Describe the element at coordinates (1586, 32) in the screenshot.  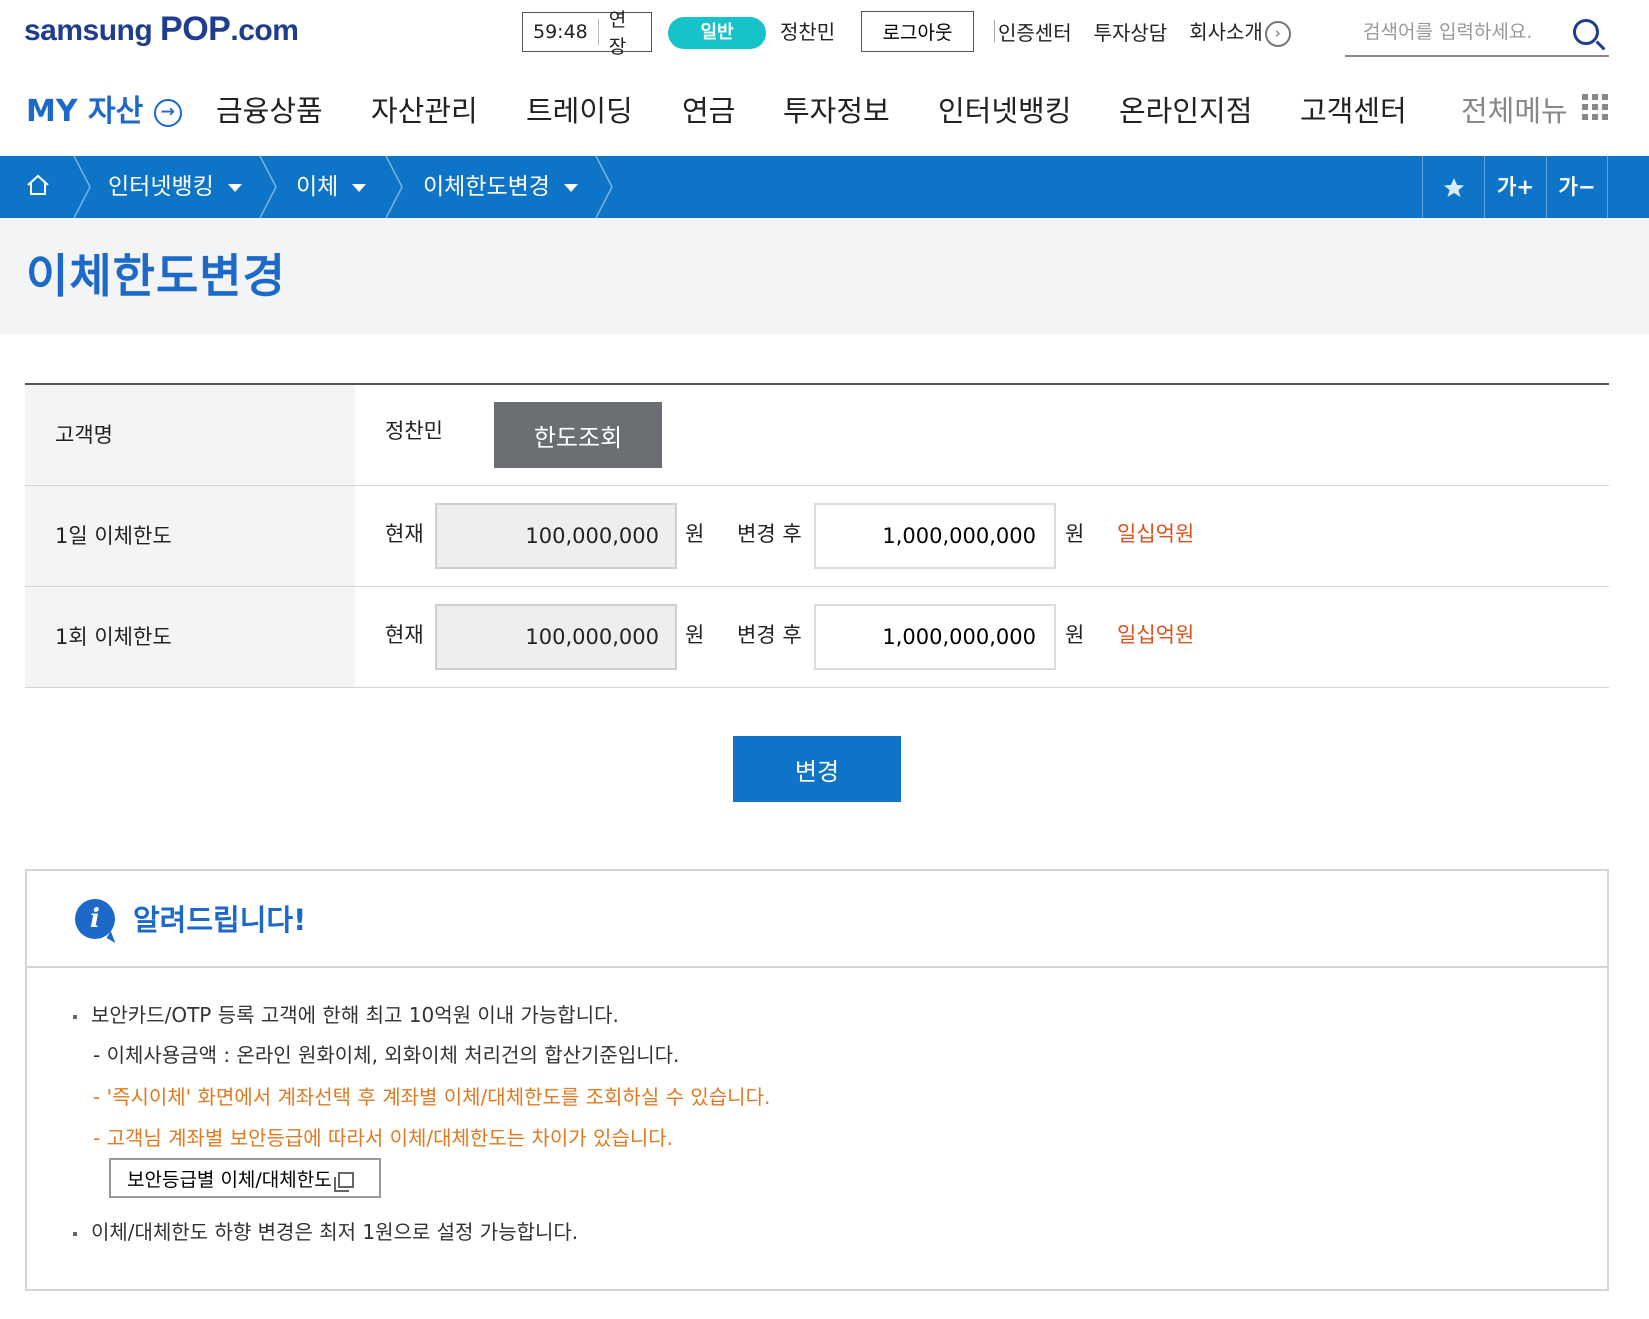
I see `search-icon` at that location.